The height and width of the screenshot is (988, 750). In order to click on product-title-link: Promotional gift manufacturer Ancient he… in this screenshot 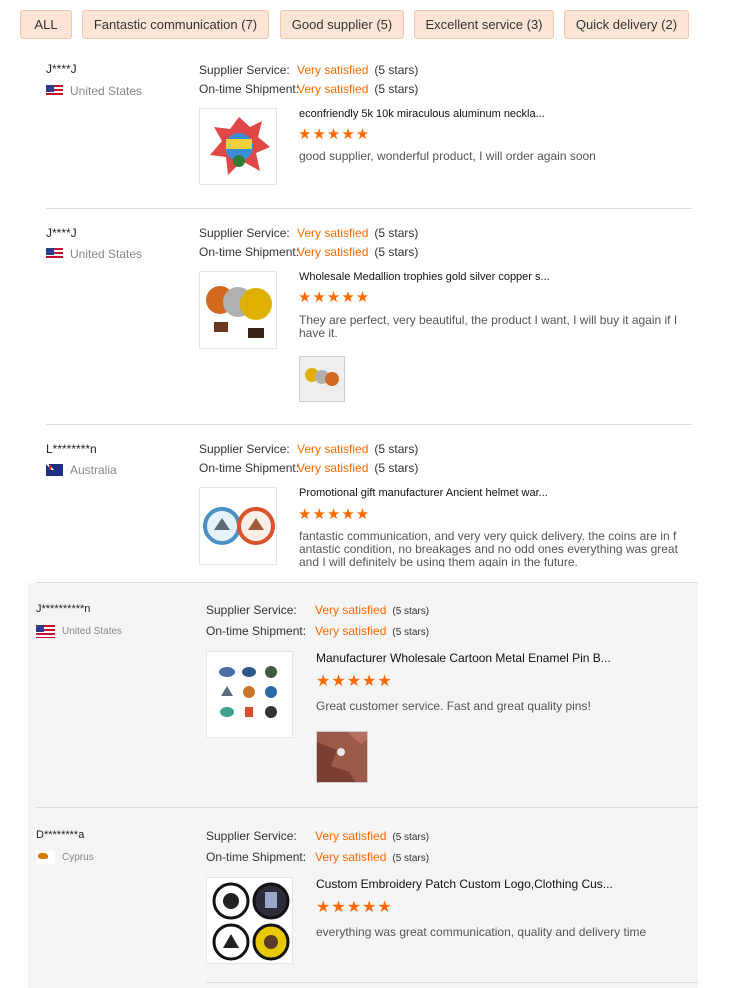, I will do `click(423, 493)`.